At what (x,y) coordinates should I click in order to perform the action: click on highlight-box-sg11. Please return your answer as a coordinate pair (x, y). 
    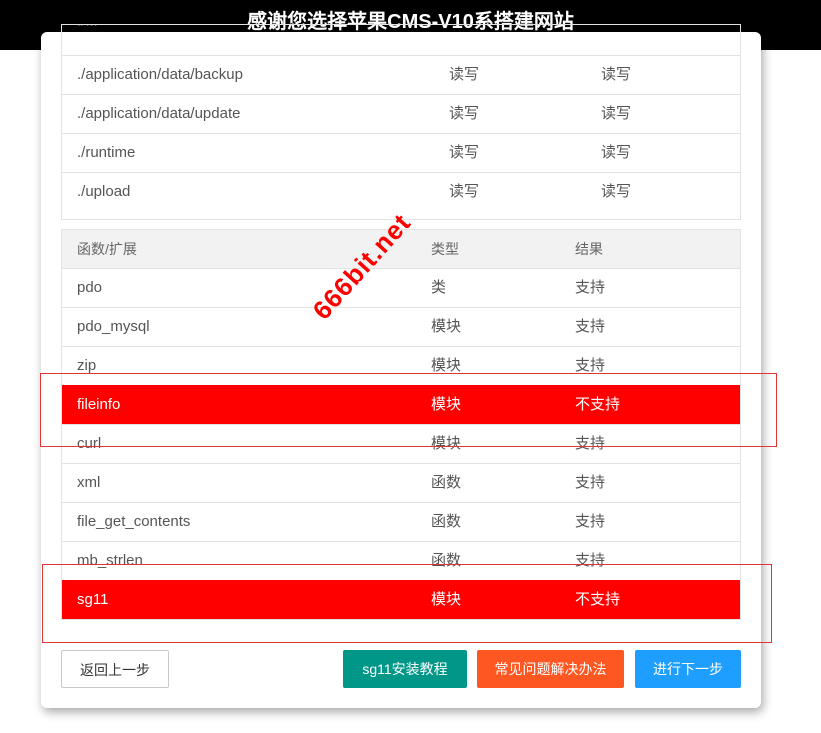
    Looking at the image, I should click on (407, 603).